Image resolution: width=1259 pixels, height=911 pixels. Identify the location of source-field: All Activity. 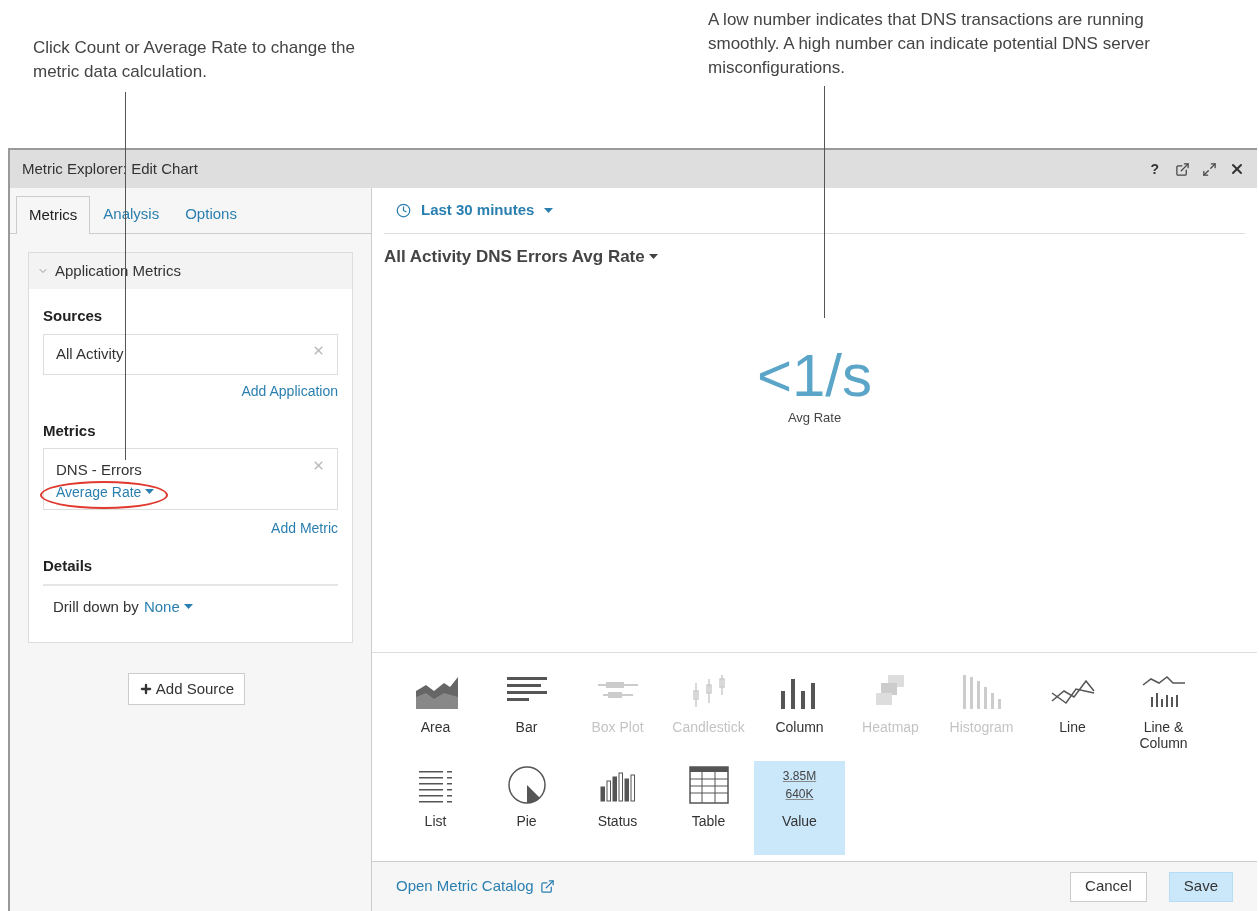
(190, 354).